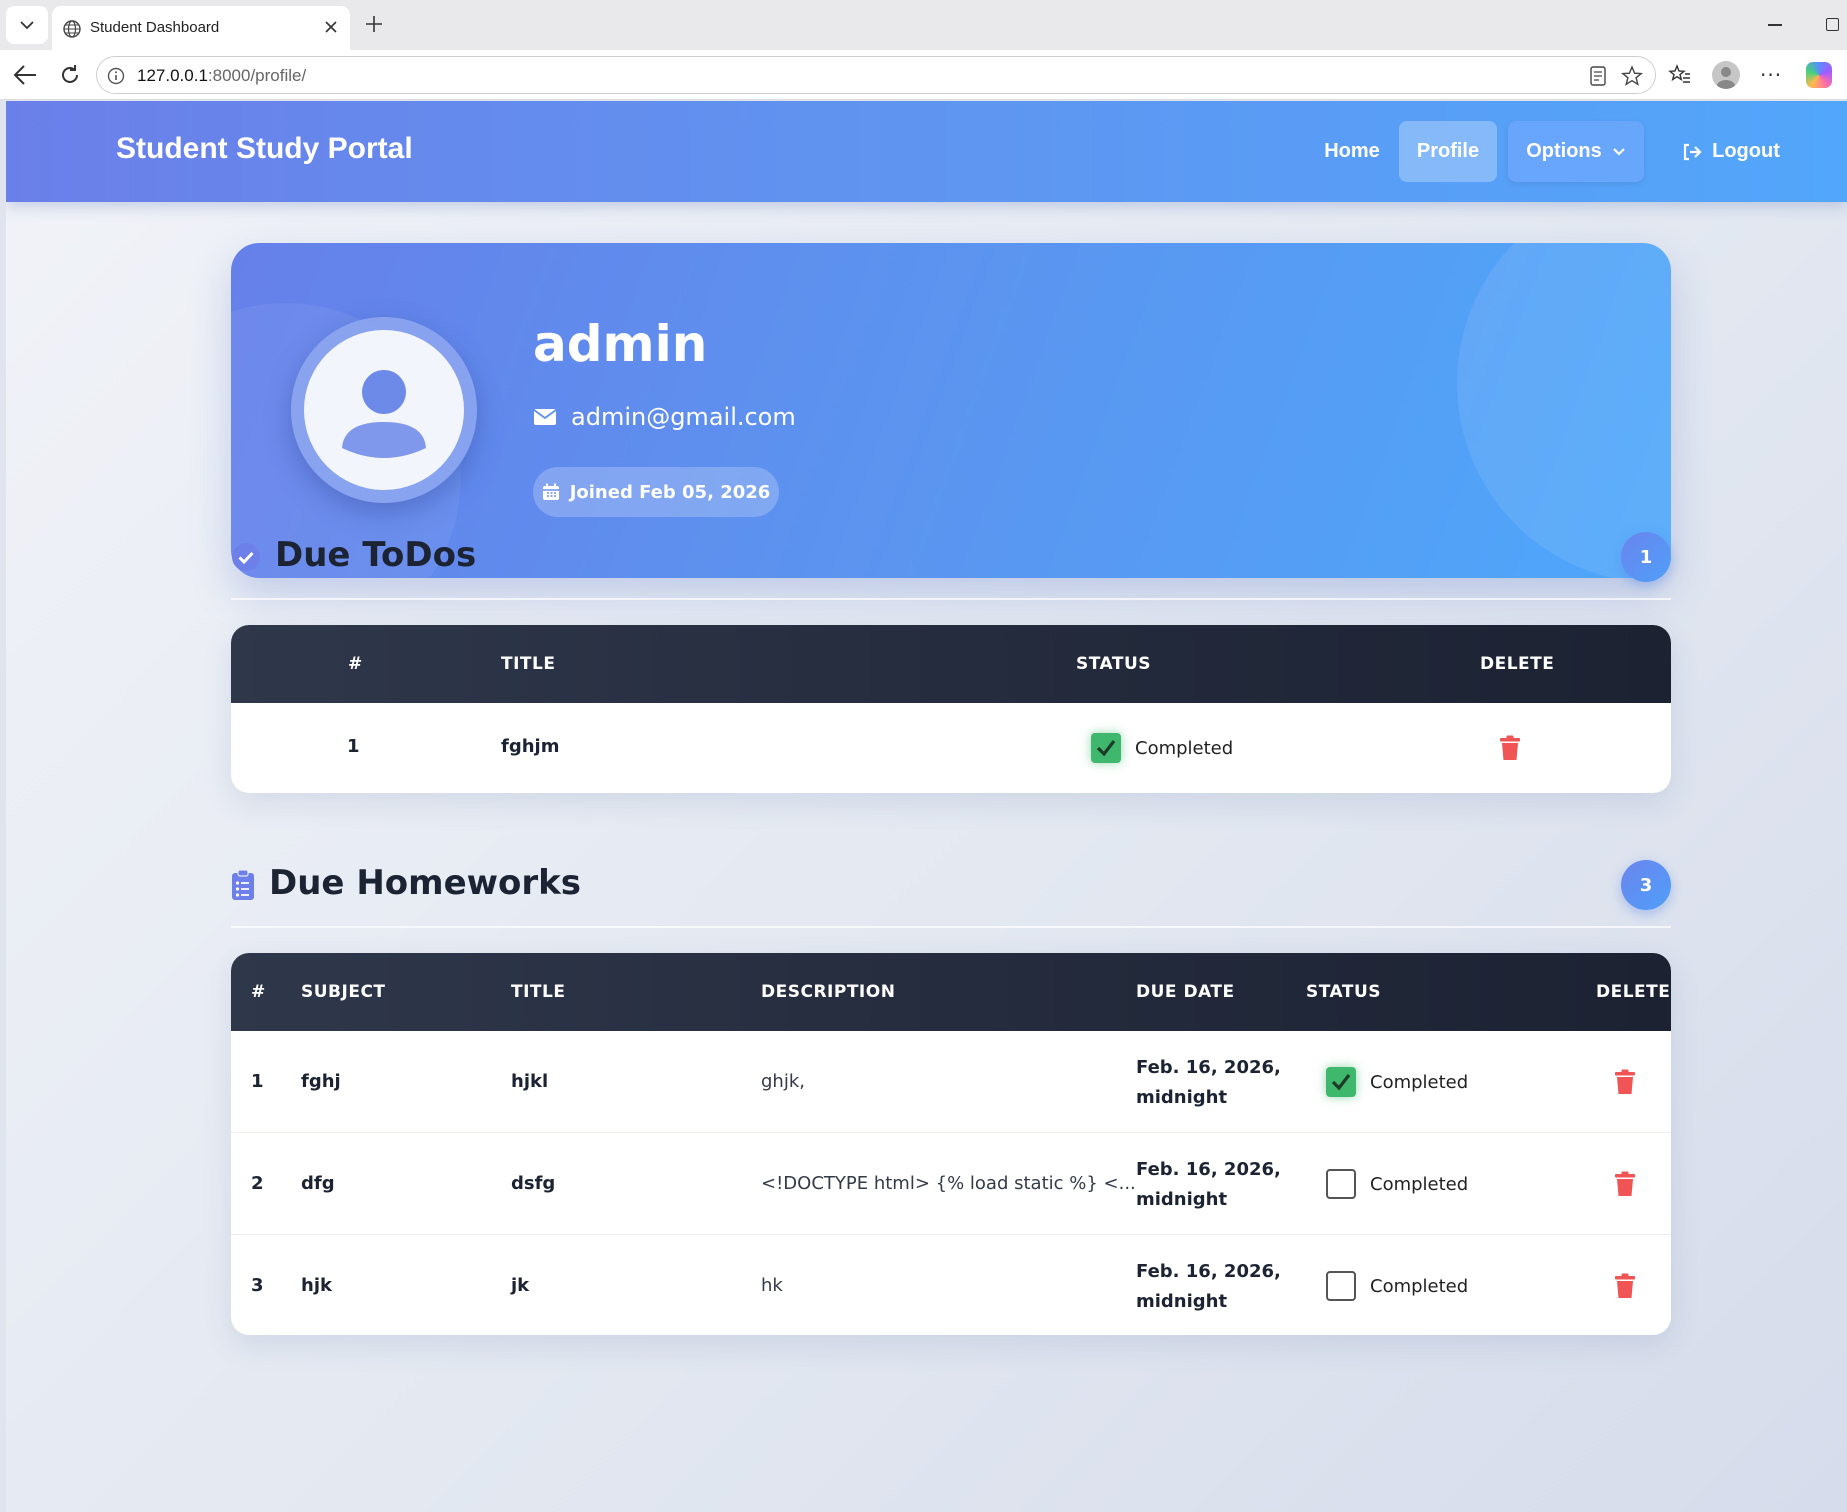  Describe the element at coordinates (316, 1285) in the screenshot. I see `homework-subject: hjk` at that location.